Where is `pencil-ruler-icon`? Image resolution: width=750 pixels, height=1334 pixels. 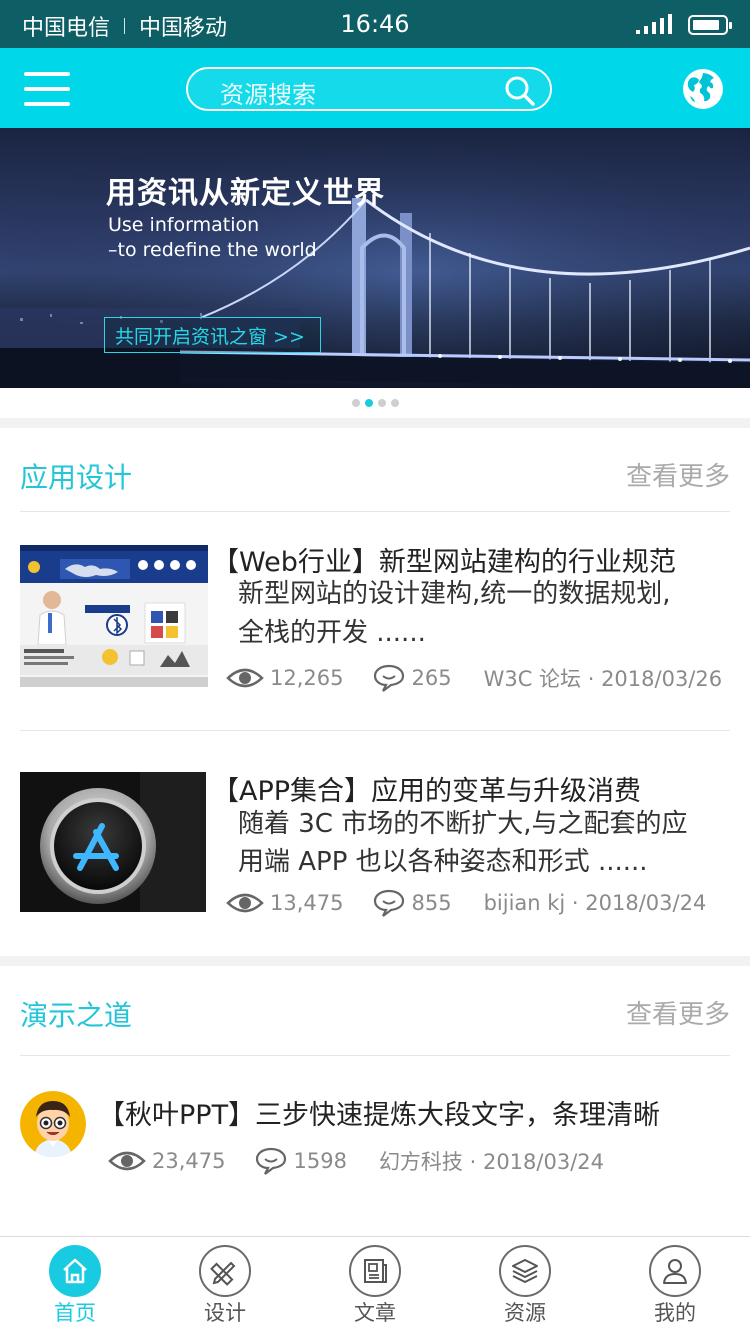
pencil-ruler-icon is located at coordinates (225, 1271).